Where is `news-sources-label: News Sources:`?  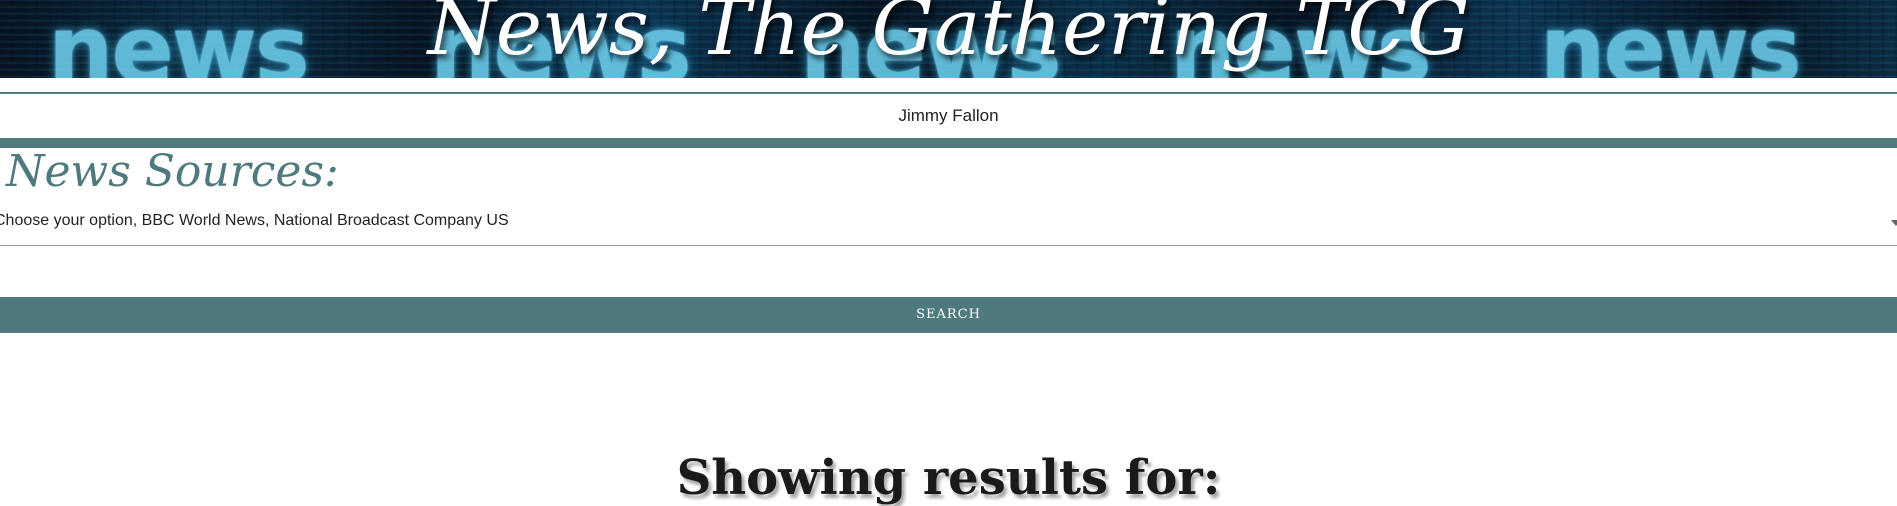 news-sources-label: News Sources: is located at coordinates (172, 171).